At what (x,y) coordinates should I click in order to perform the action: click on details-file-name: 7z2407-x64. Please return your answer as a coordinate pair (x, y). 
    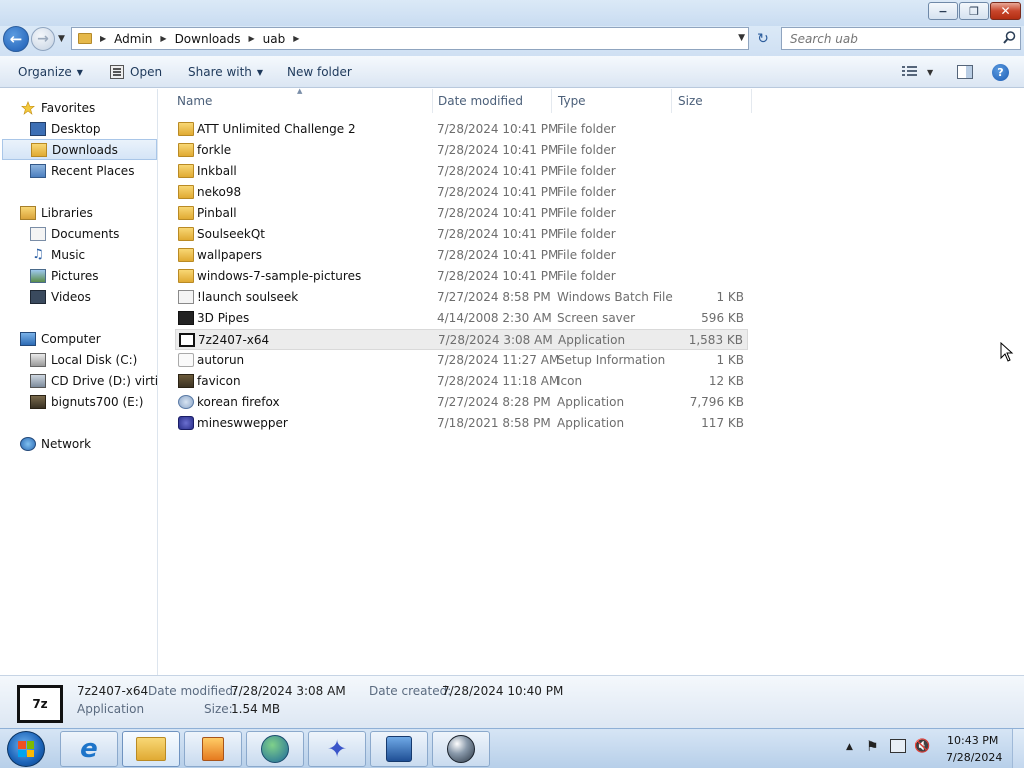
    Looking at the image, I should click on (113, 691).